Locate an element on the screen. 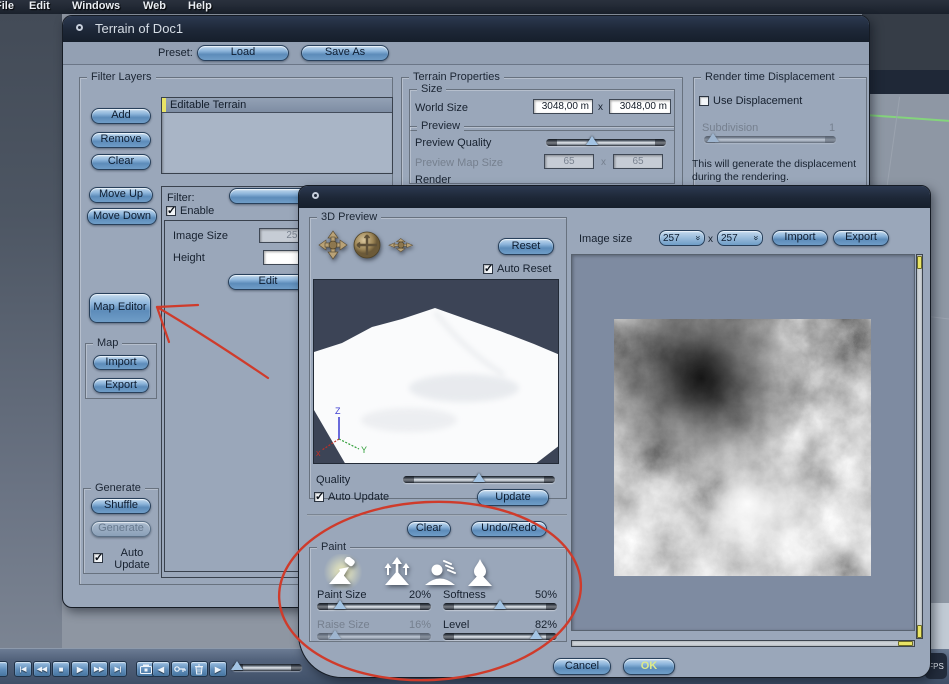 This screenshot has height=684, width=949. world-size-height-field: 3048,00 m is located at coordinates (640, 106).